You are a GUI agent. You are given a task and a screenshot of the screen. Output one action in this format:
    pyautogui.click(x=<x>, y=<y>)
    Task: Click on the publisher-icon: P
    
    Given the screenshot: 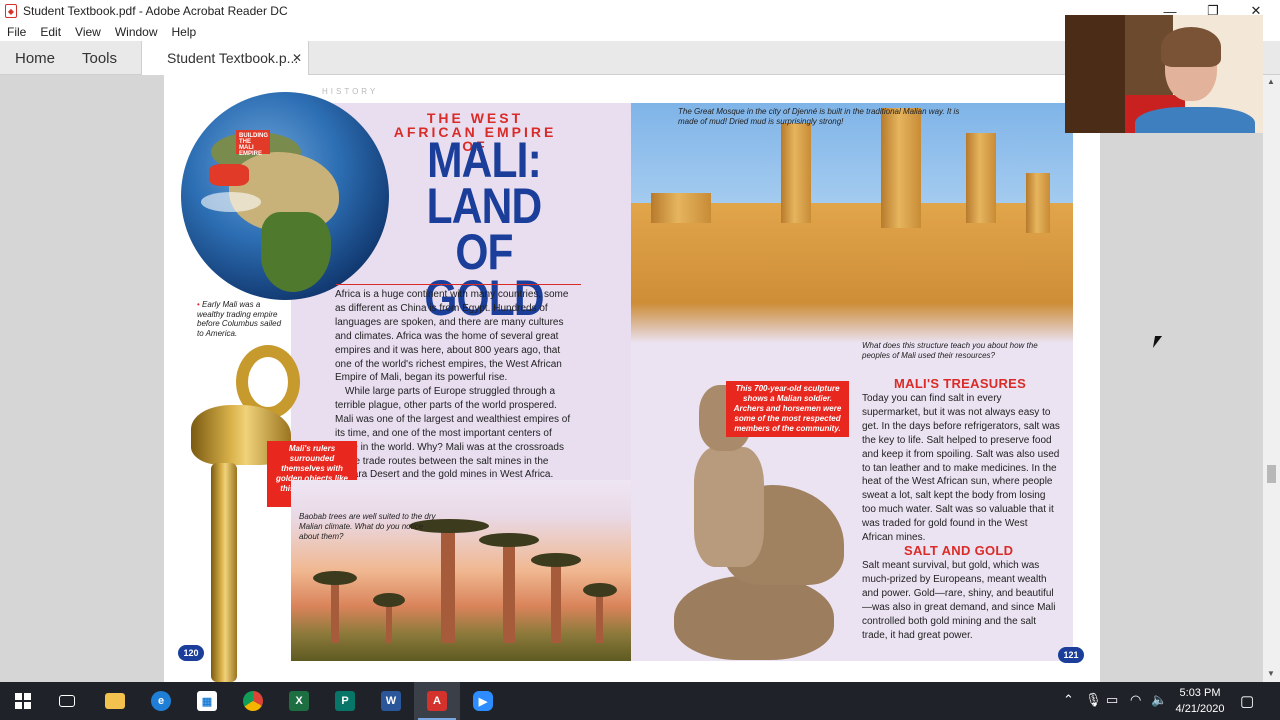 What is the action you would take?
    pyautogui.click(x=345, y=701)
    